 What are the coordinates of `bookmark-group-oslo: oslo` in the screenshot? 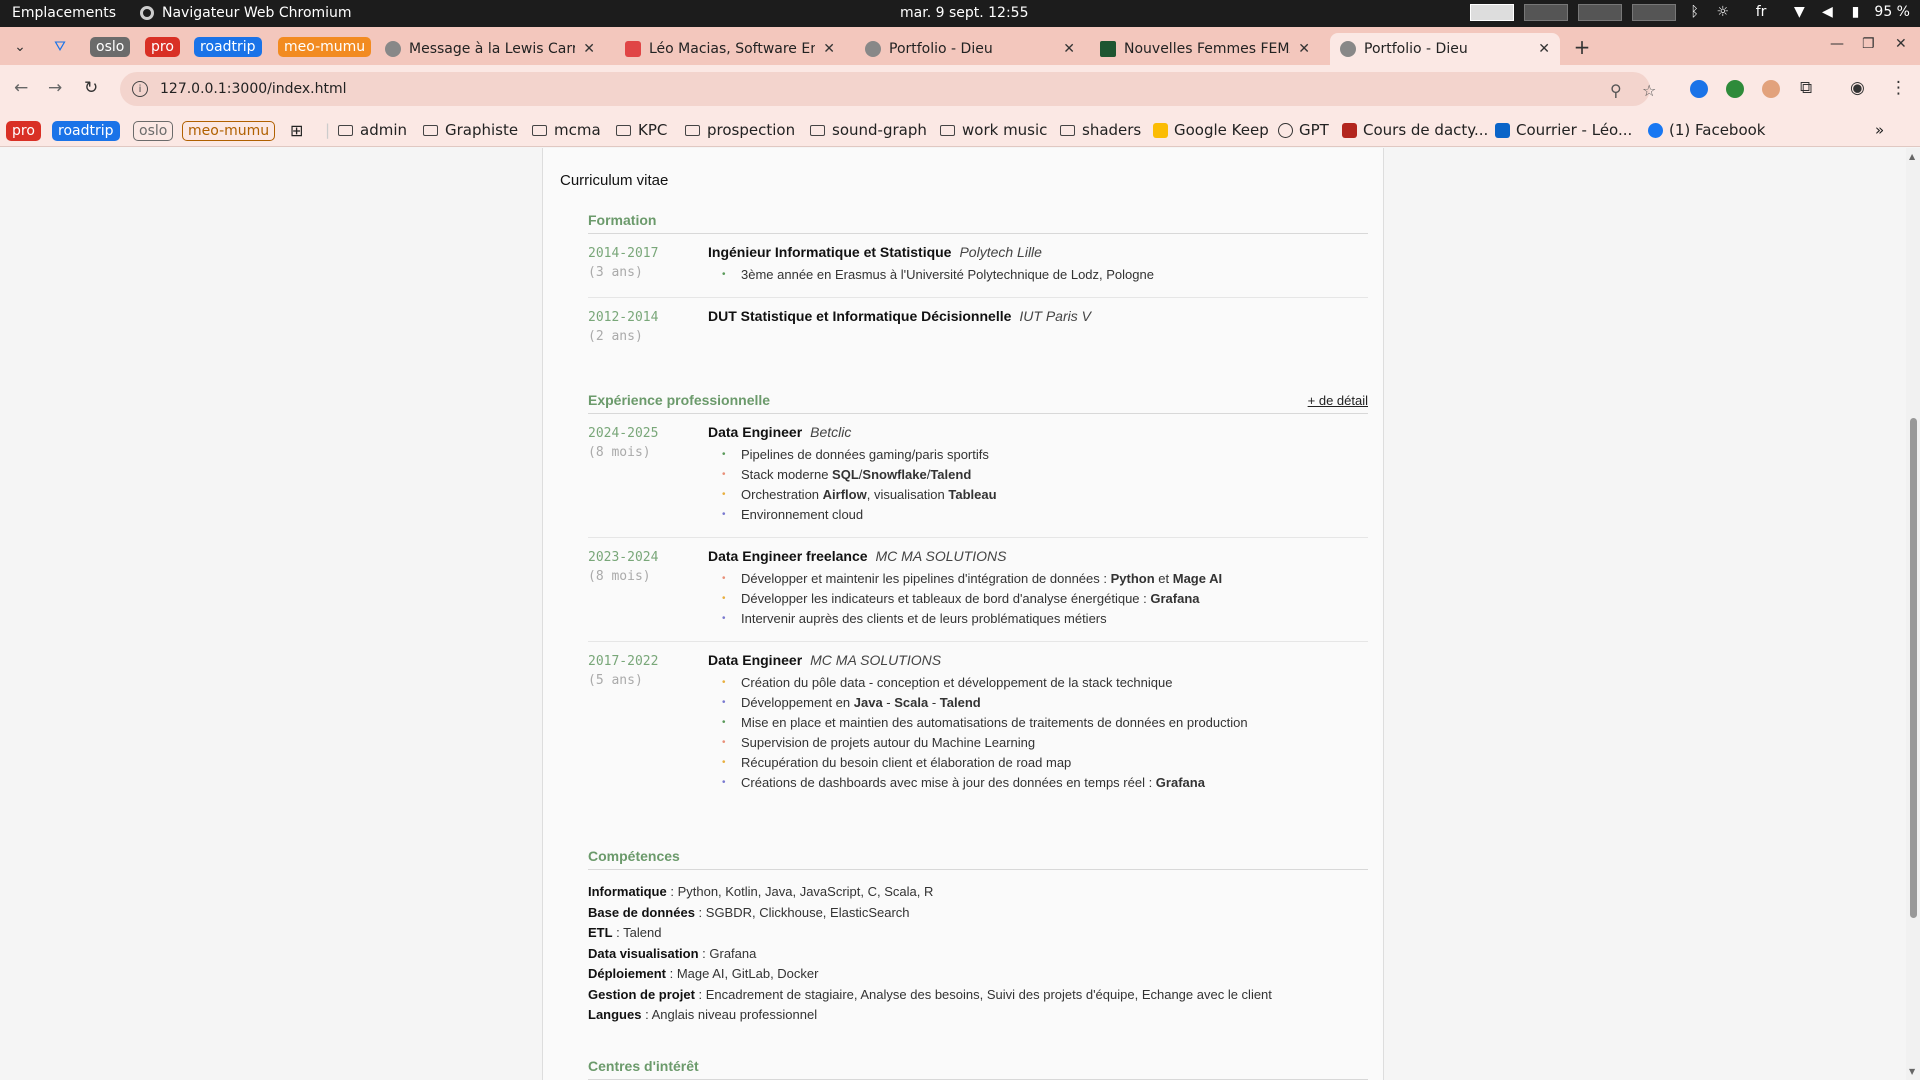 It's located at (153, 131).